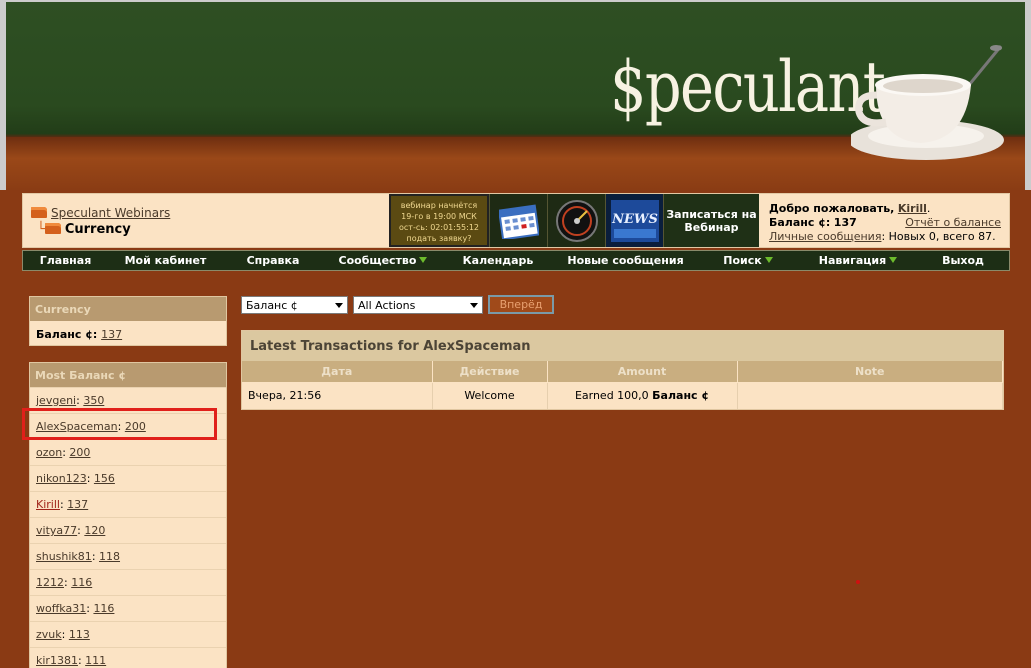 The height and width of the screenshot is (668, 1031). What do you see at coordinates (56, 400) in the screenshot?
I see `user-name-link: jevgeni` at bounding box center [56, 400].